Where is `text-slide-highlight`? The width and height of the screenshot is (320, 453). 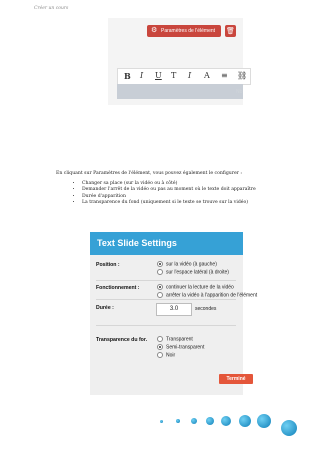
text-slide-highlight is located at coordinates (180, 91).